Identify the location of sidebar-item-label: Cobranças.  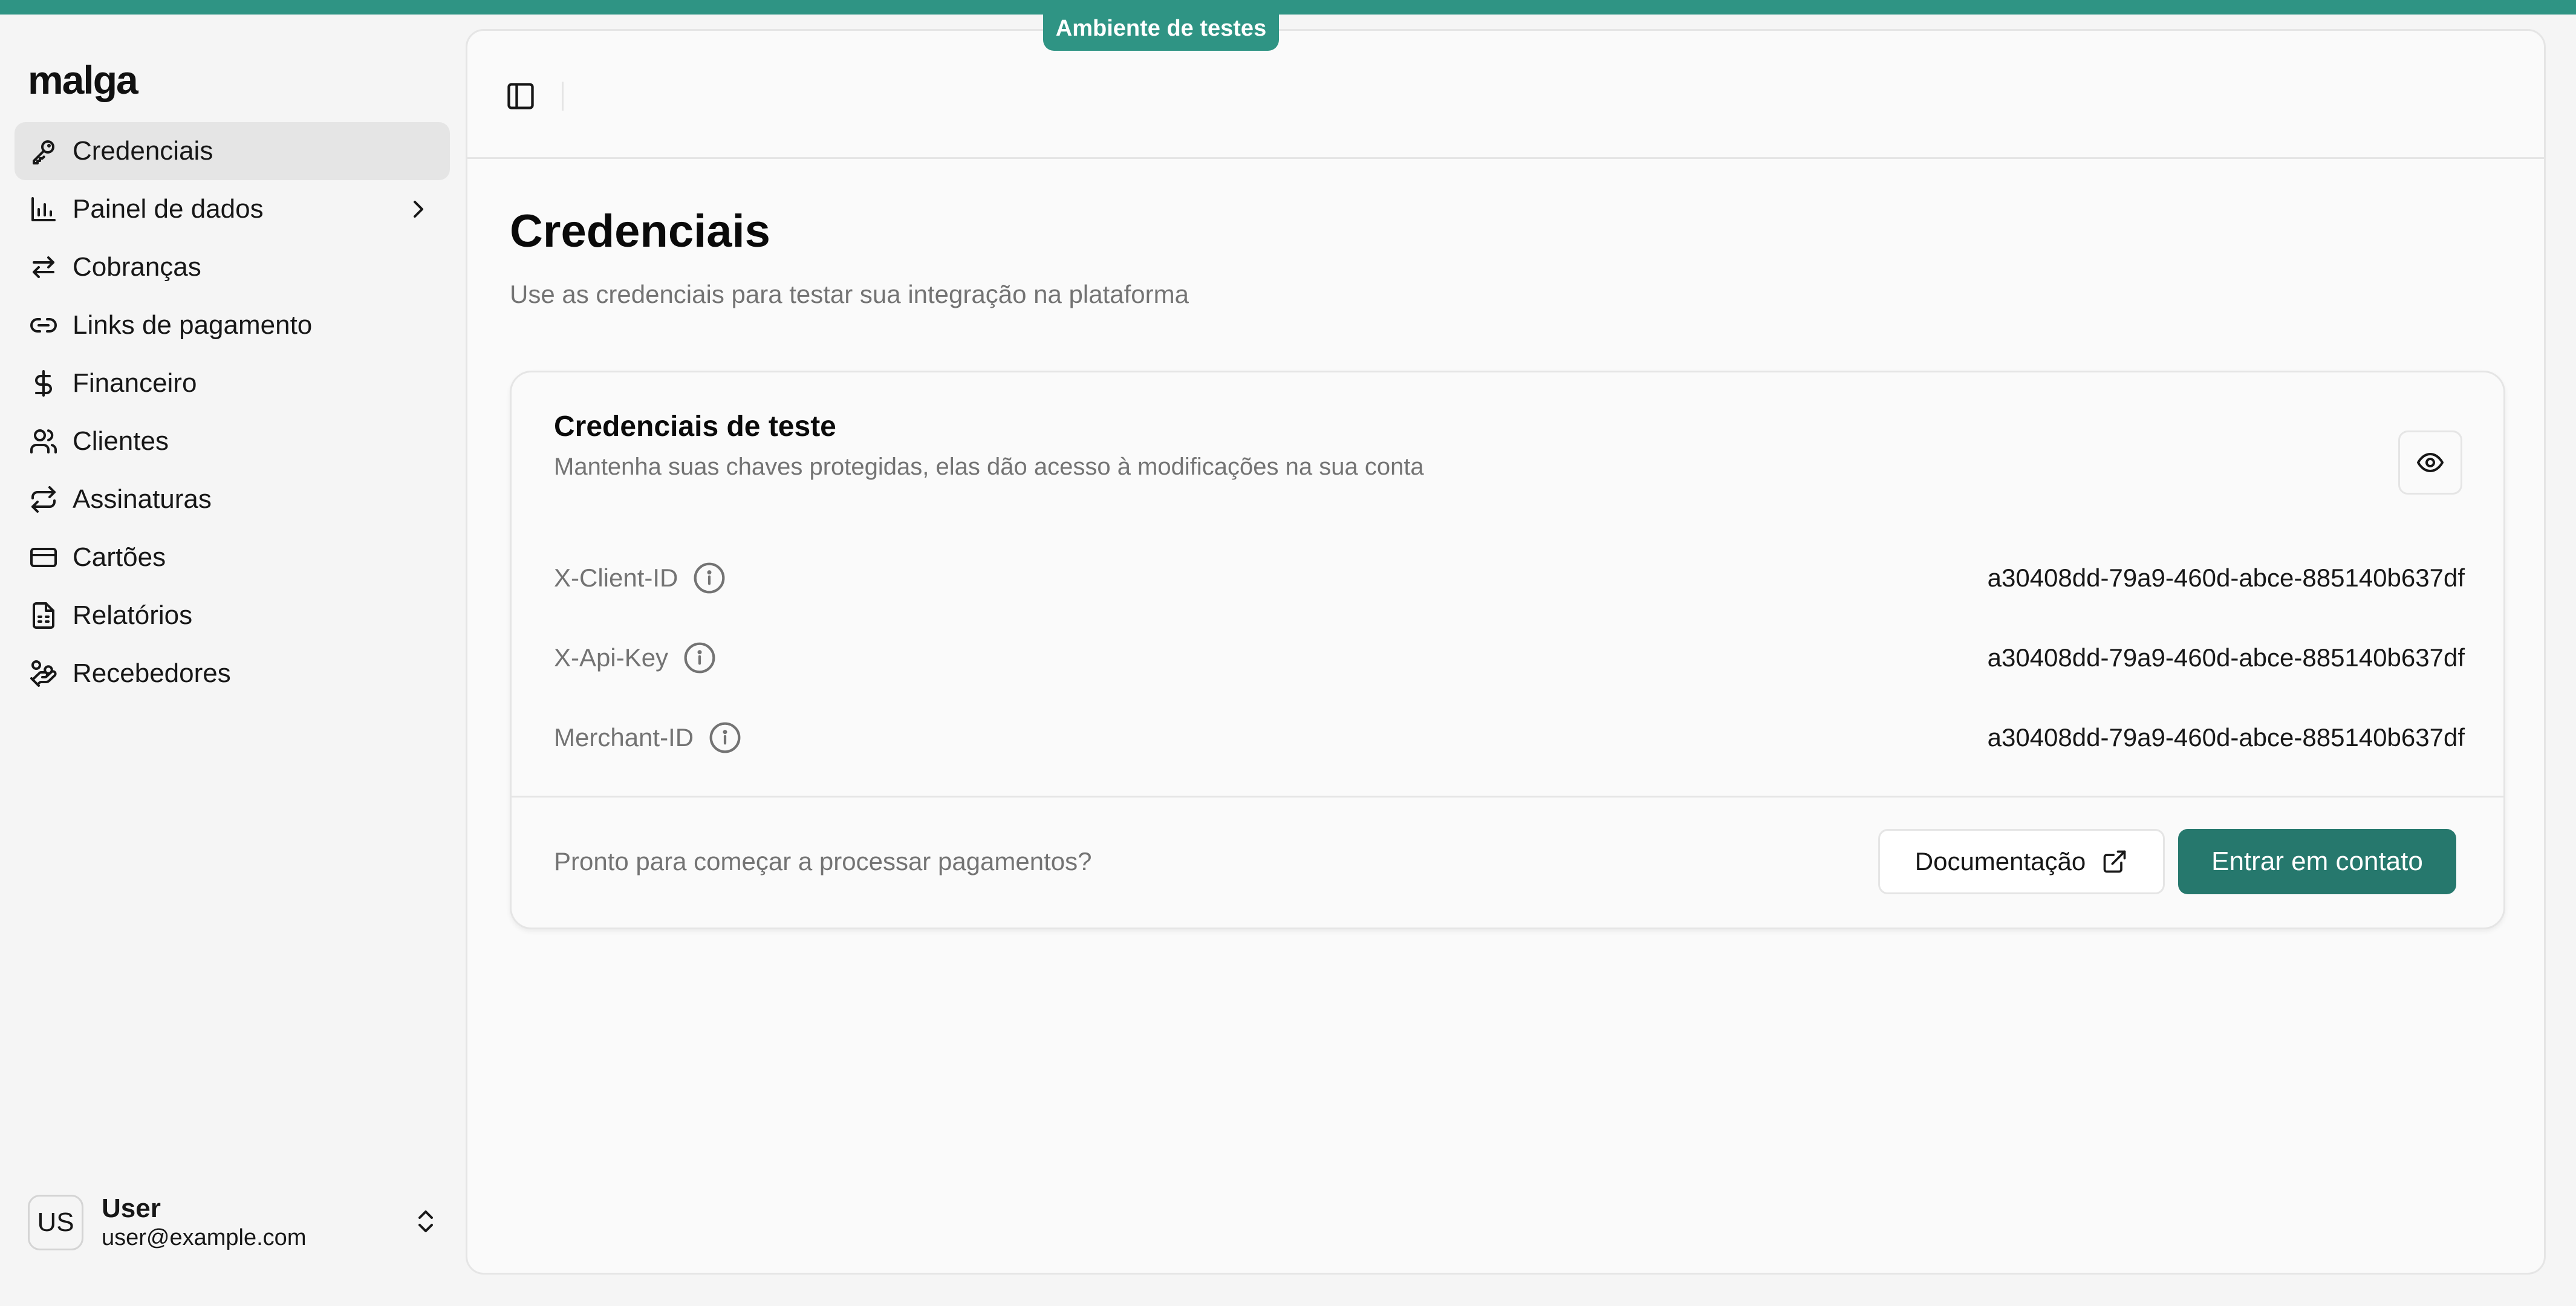
(137, 267).